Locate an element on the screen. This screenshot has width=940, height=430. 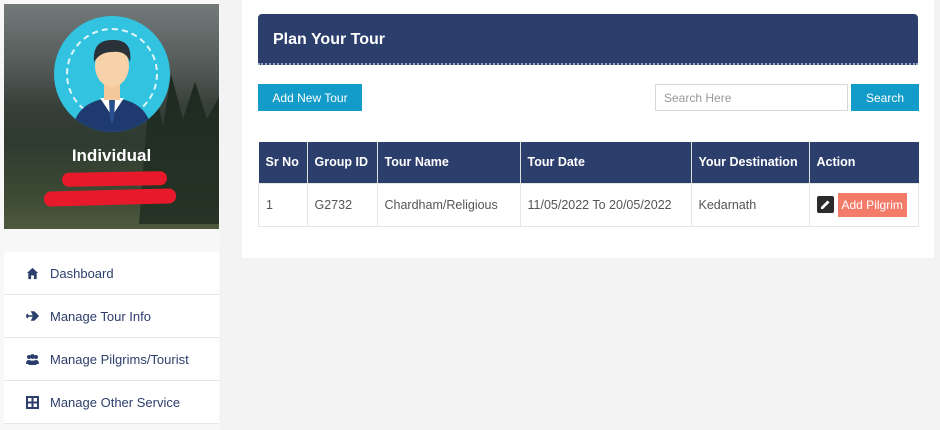
column-header-sr-no: Sr No is located at coordinates (283, 162).